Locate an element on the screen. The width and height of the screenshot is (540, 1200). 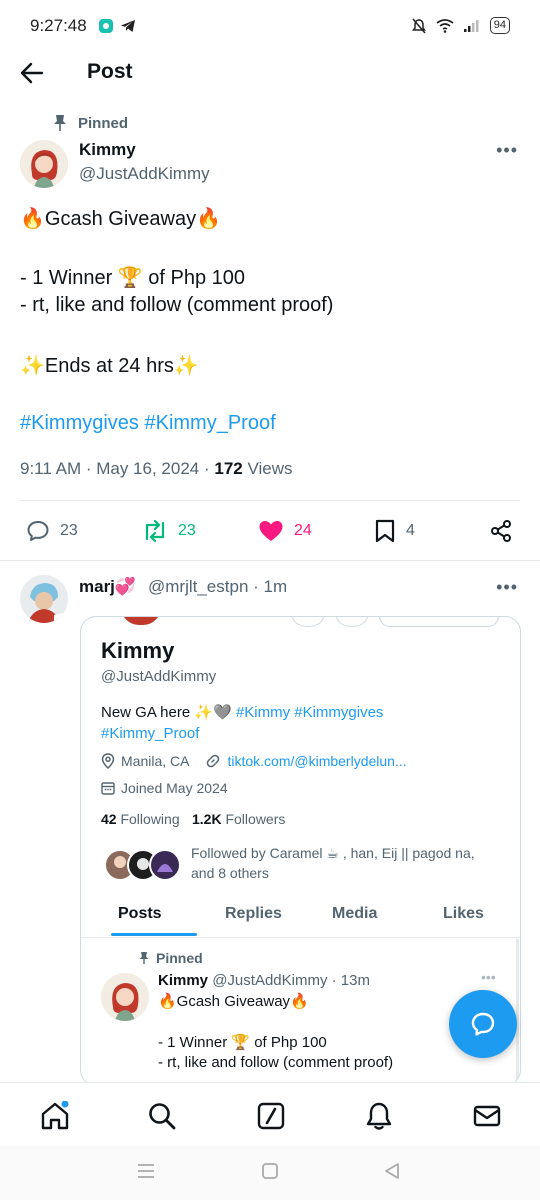
tweet-meta: 9:11 AM · May 16, 2024 · 172 Views is located at coordinates (156, 469).